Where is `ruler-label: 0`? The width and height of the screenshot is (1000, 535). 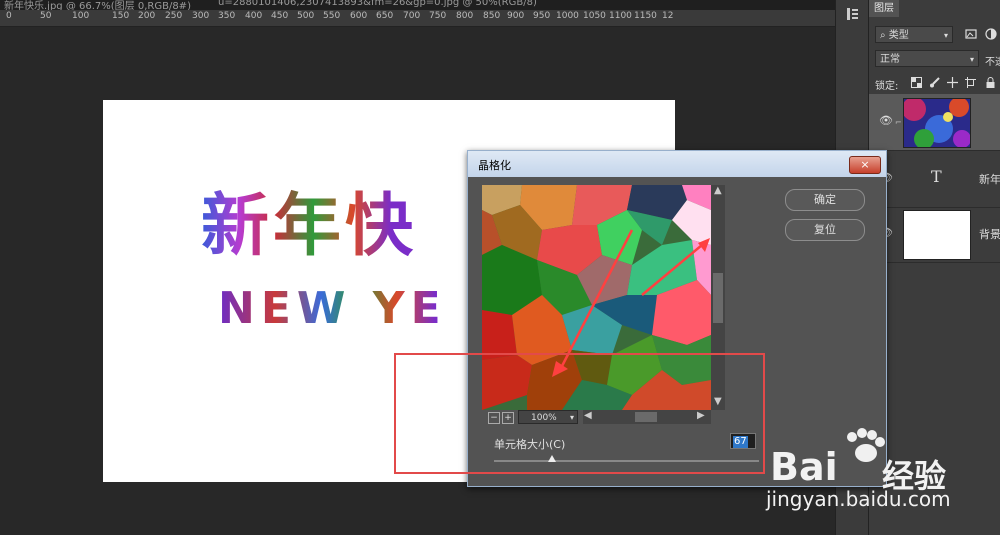 ruler-label: 0 is located at coordinates (9, 16).